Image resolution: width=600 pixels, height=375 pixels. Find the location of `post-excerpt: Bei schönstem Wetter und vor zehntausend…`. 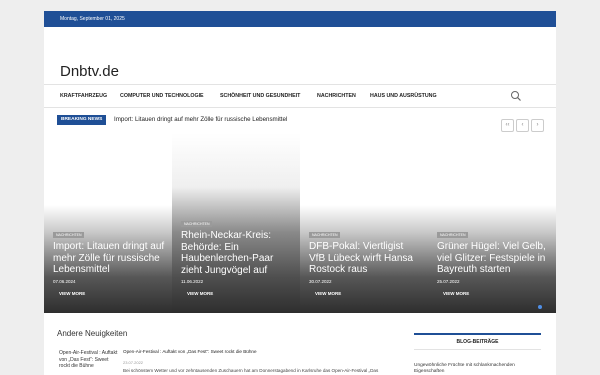

post-excerpt: Bei schönstem Wetter und vor zehntausend… is located at coordinates (251, 370).